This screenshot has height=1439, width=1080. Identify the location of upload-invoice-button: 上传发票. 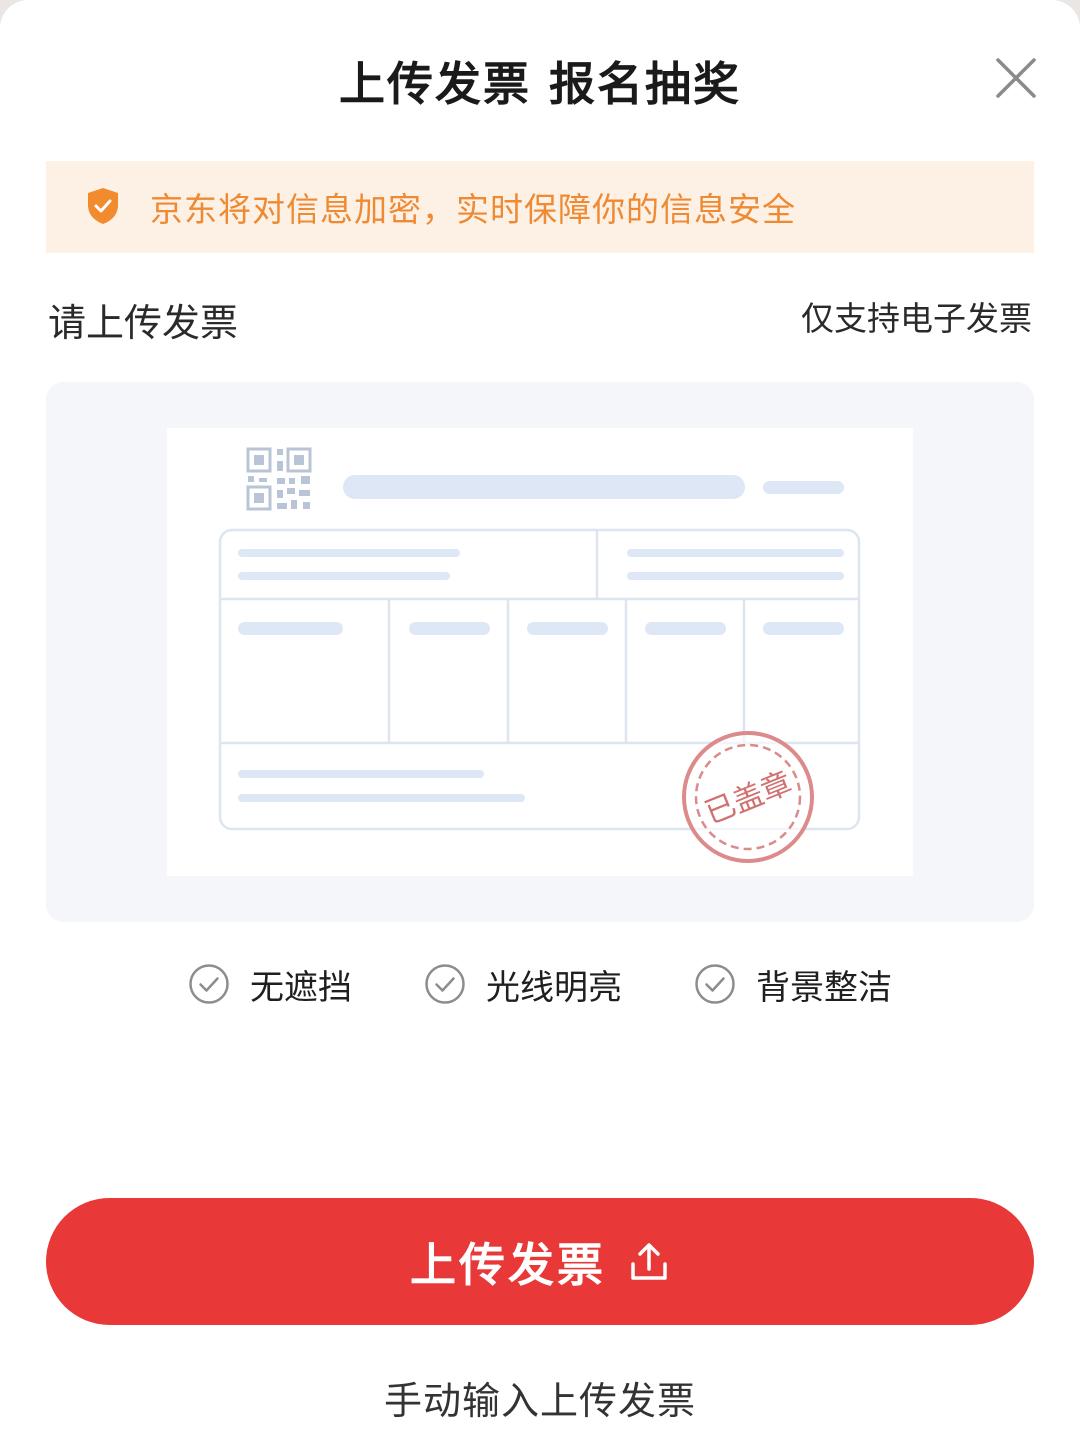
(540, 1261).